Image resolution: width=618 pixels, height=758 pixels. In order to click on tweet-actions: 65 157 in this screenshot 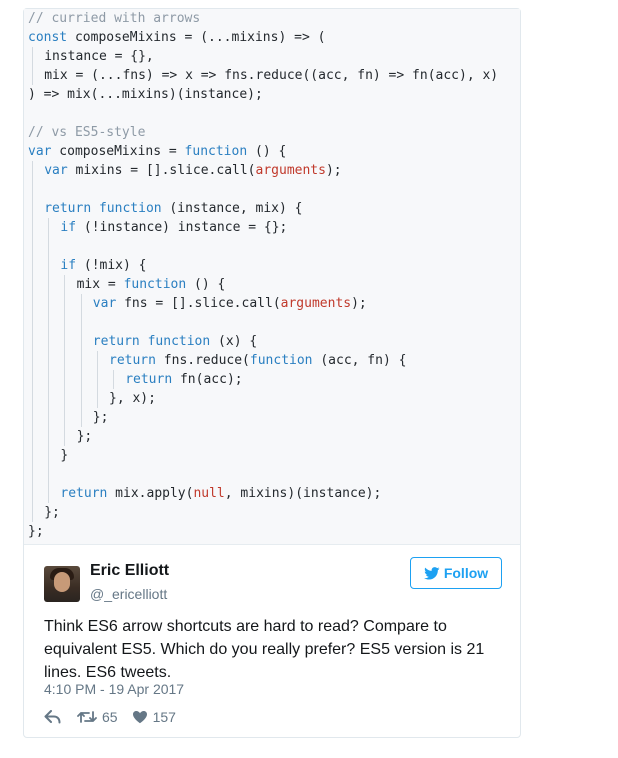, I will do `click(110, 717)`.